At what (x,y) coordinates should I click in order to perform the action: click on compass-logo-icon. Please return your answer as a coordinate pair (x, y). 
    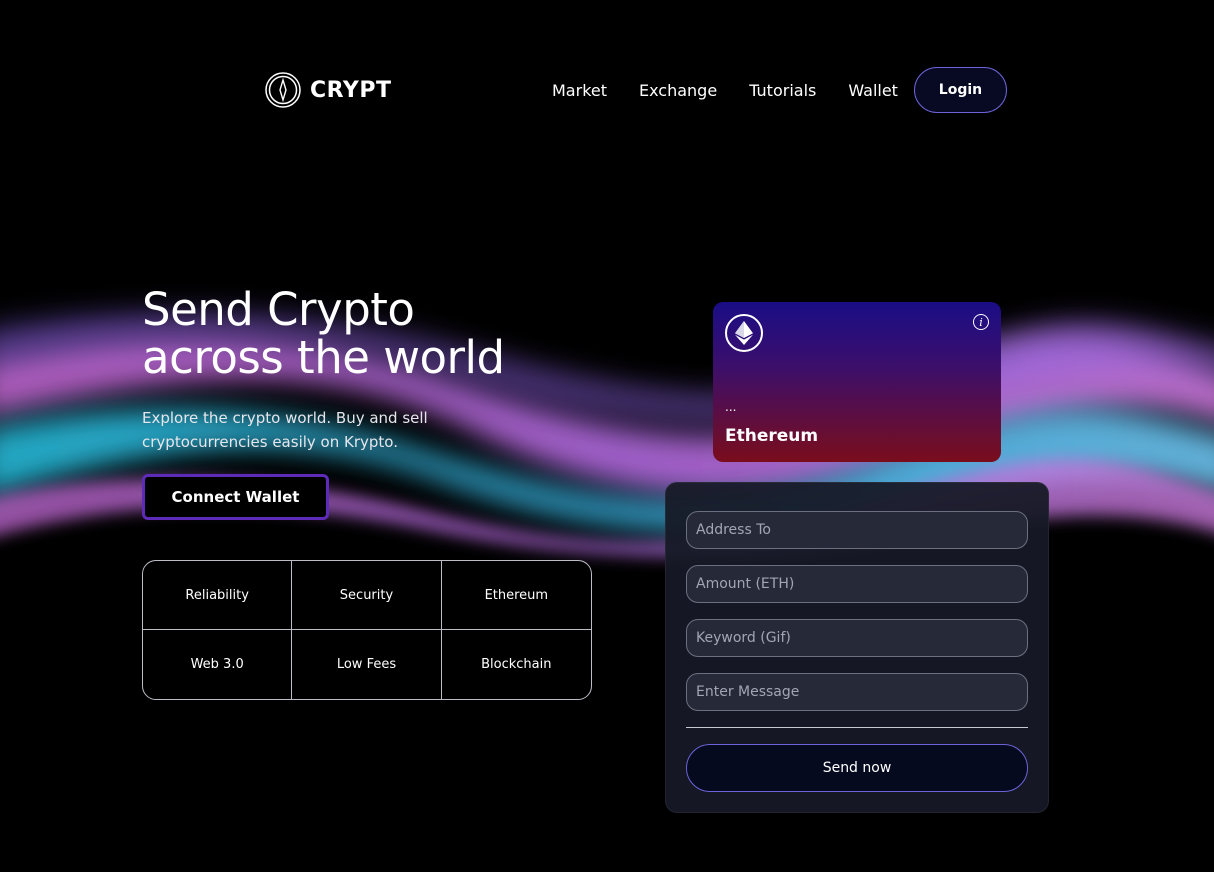
    Looking at the image, I should click on (283, 90).